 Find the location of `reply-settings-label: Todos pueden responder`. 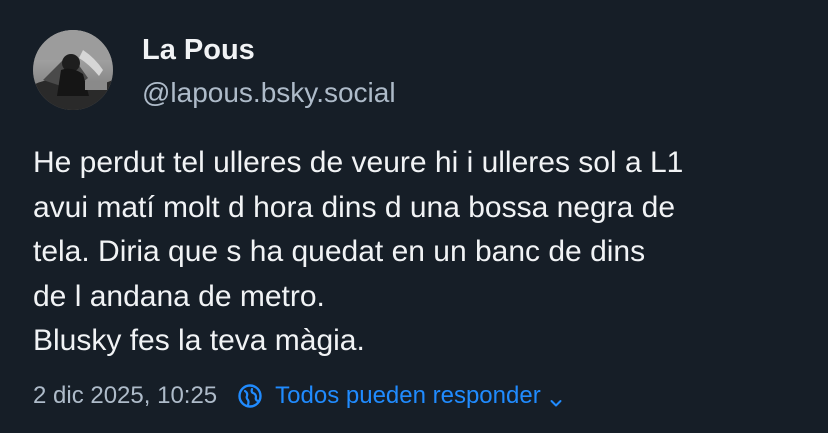

reply-settings-label: Todos pueden responder is located at coordinates (408, 395).